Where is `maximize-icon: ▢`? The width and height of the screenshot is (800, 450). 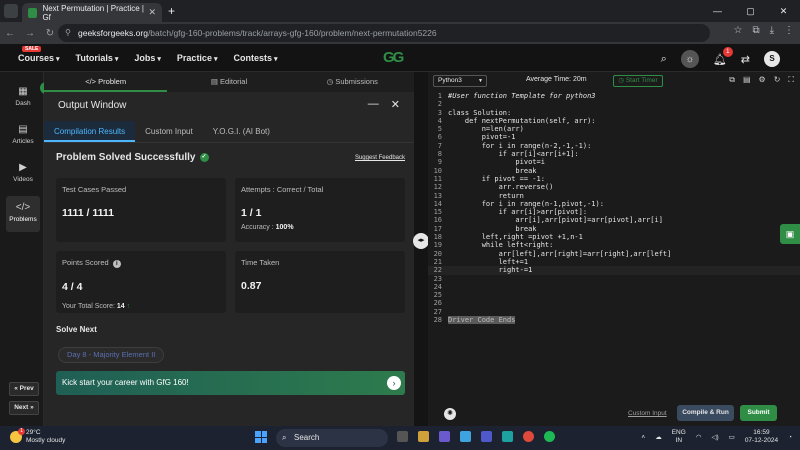
maximize-icon: ▢ is located at coordinates (750, 11).